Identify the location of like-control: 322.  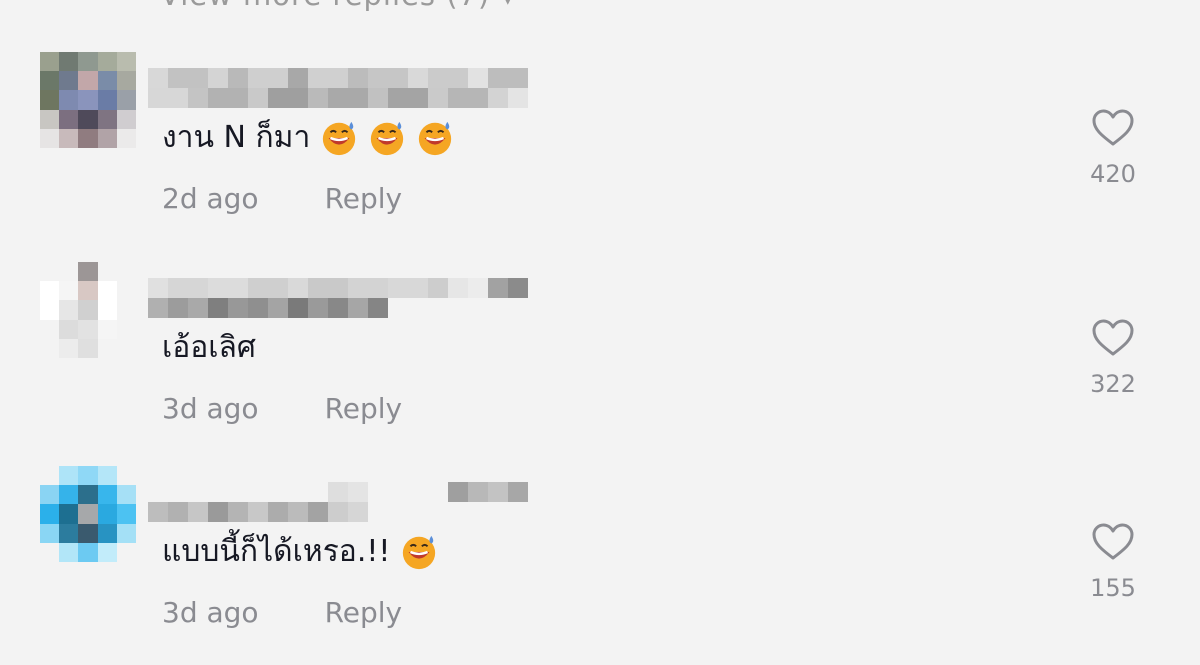
(1113, 358).